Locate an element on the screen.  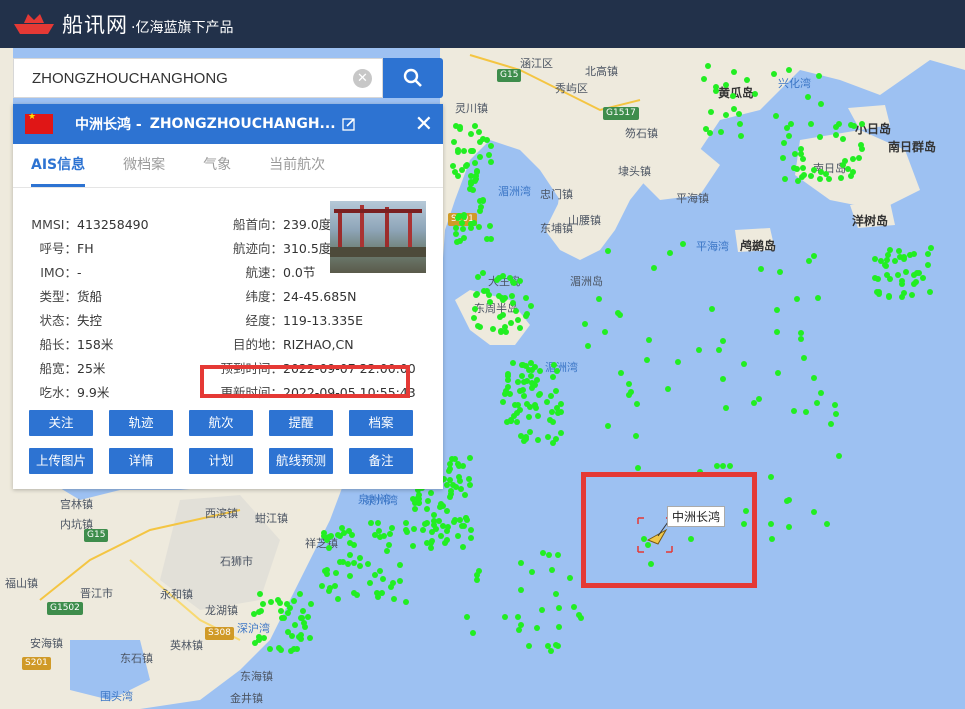
tab-micro-archive: 微档案 is located at coordinates (144, 165).